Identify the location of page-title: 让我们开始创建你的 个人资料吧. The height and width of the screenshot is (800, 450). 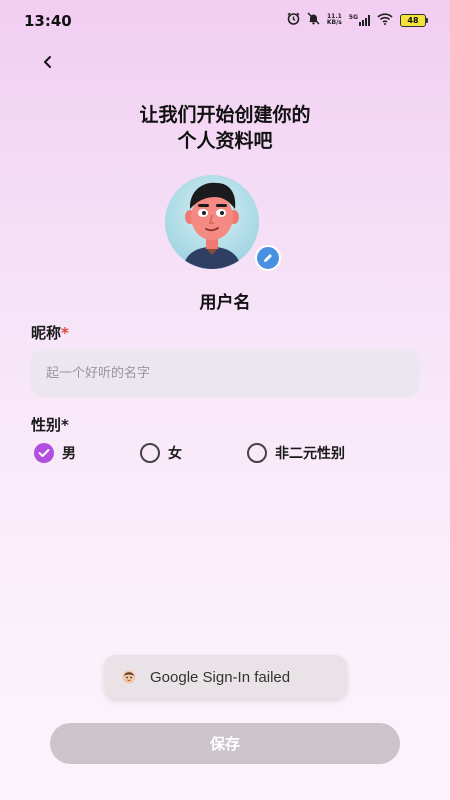
(225, 128).